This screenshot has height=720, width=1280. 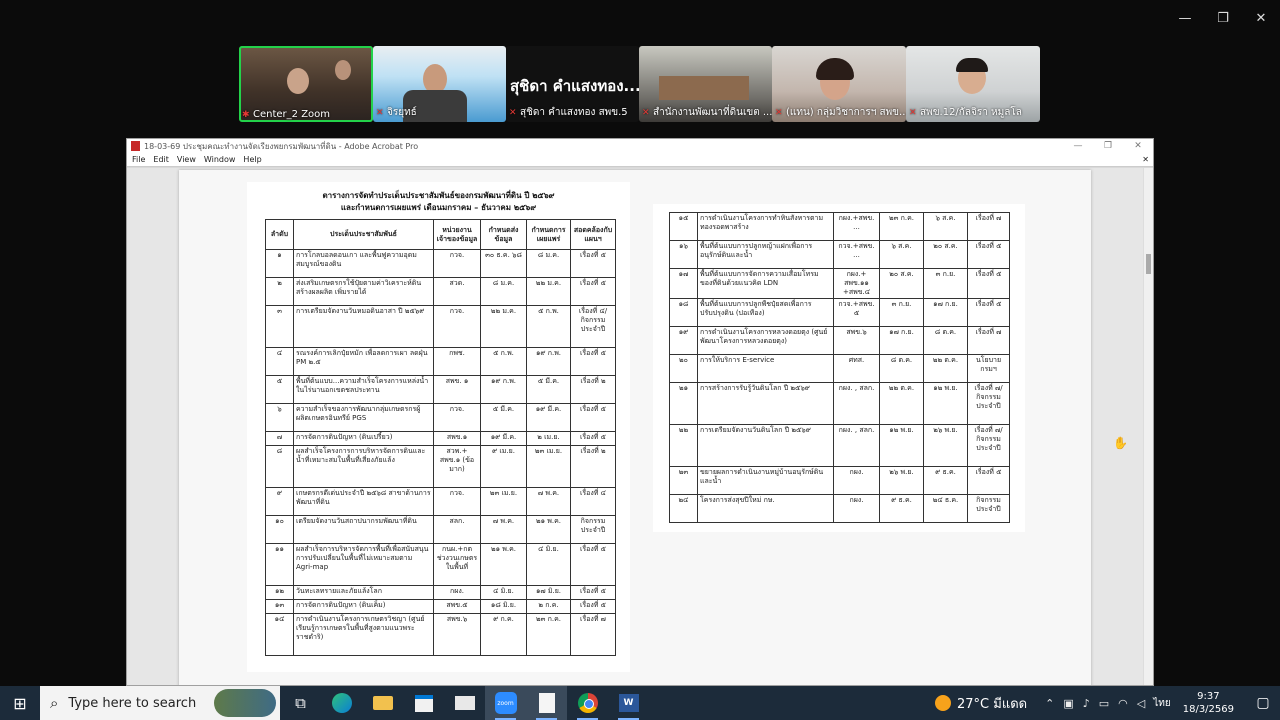 I want to click on restore-button: ❐, so click(x=1223, y=18).